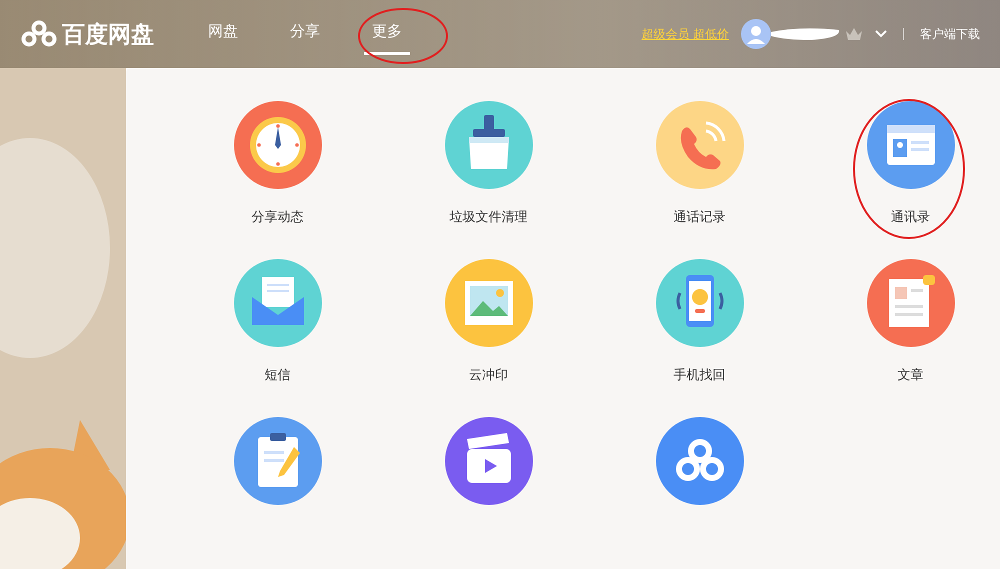 The width and height of the screenshot is (1000, 569). Describe the element at coordinates (806, 34) in the screenshot. I see `redacted-name-drawing` at that location.